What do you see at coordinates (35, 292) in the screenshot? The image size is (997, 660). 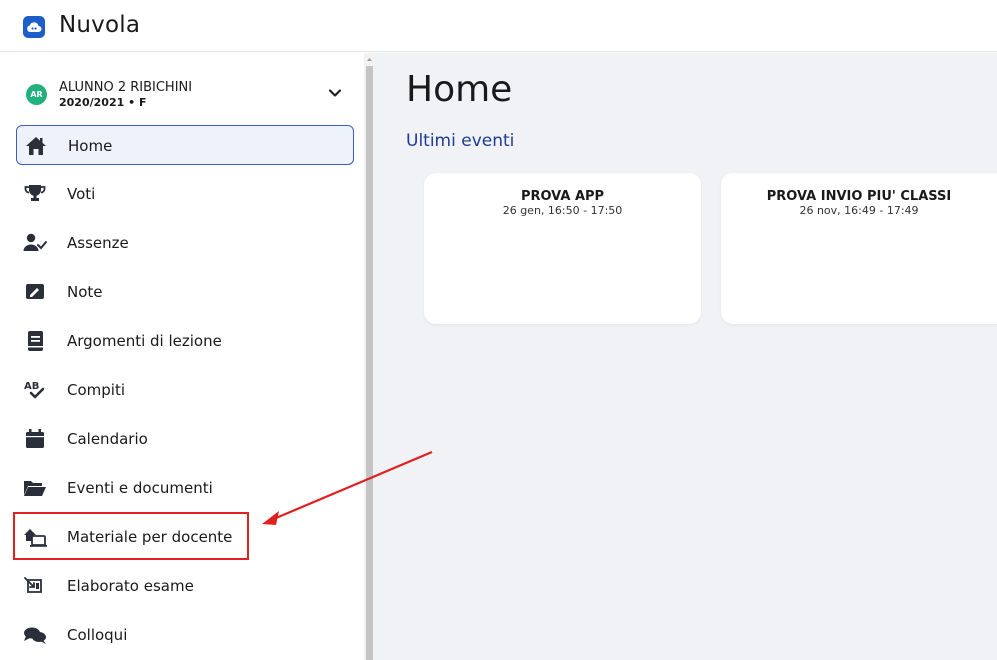 I see `note-icon` at bounding box center [35, 292].